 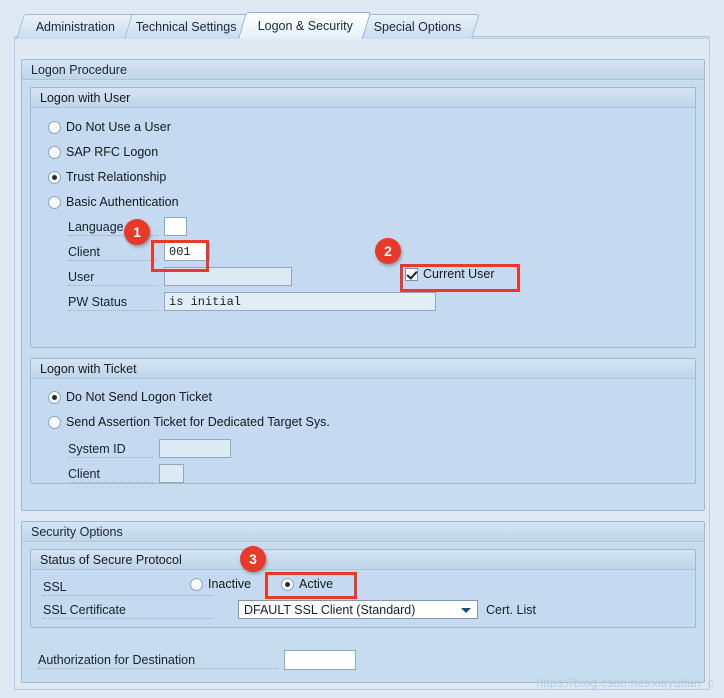 I want to click on dropdown-ssl-certificate: DFAULT SSL Client (Standard), so click(x=358, y=609).